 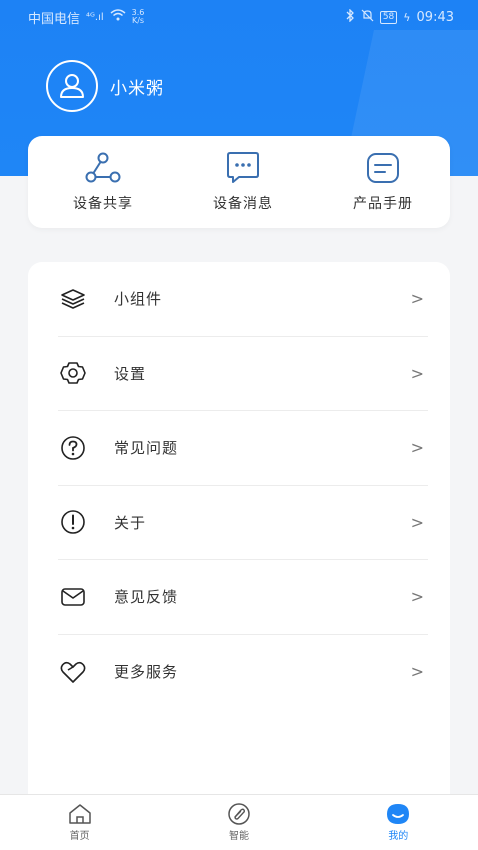 I want to click on speed-unit: K/s, so click(x=138, y=20).